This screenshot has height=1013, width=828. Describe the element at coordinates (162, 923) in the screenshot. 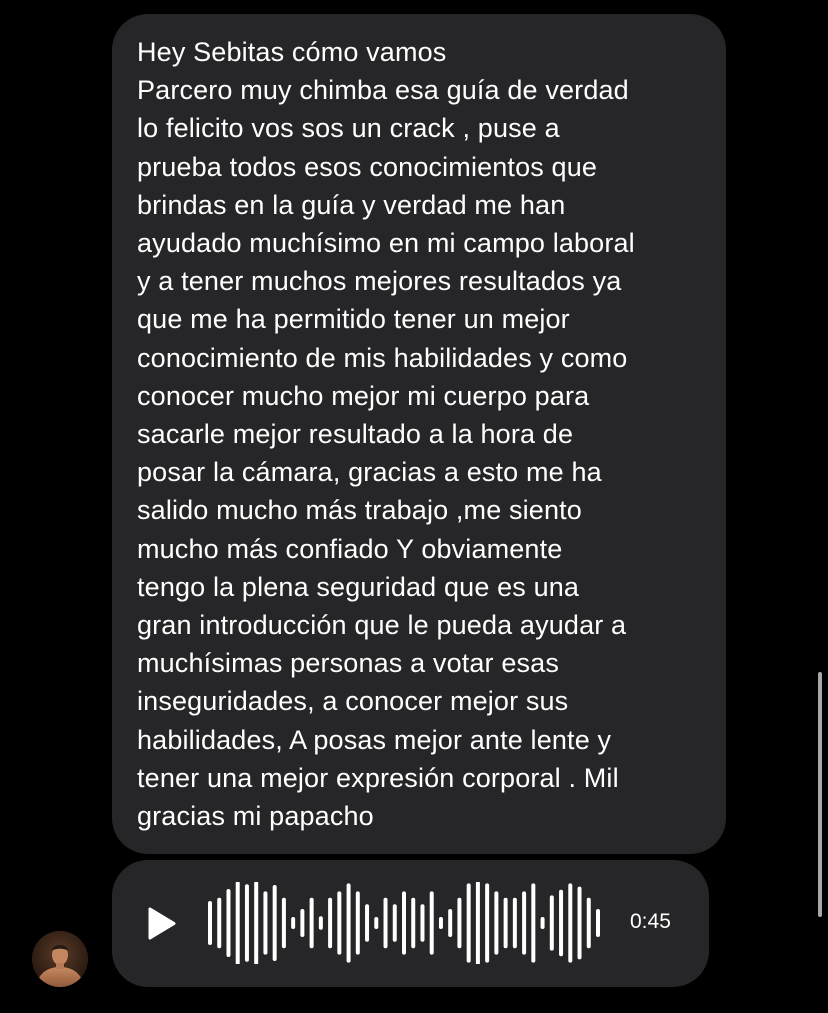

I see `play-icon` at that location.